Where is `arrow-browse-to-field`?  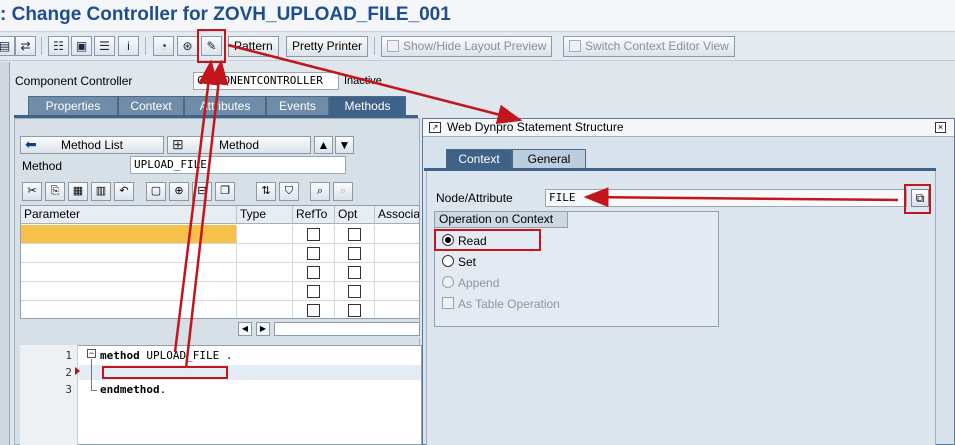
arrow-browse-to-field is located at coordinates (741, 197).